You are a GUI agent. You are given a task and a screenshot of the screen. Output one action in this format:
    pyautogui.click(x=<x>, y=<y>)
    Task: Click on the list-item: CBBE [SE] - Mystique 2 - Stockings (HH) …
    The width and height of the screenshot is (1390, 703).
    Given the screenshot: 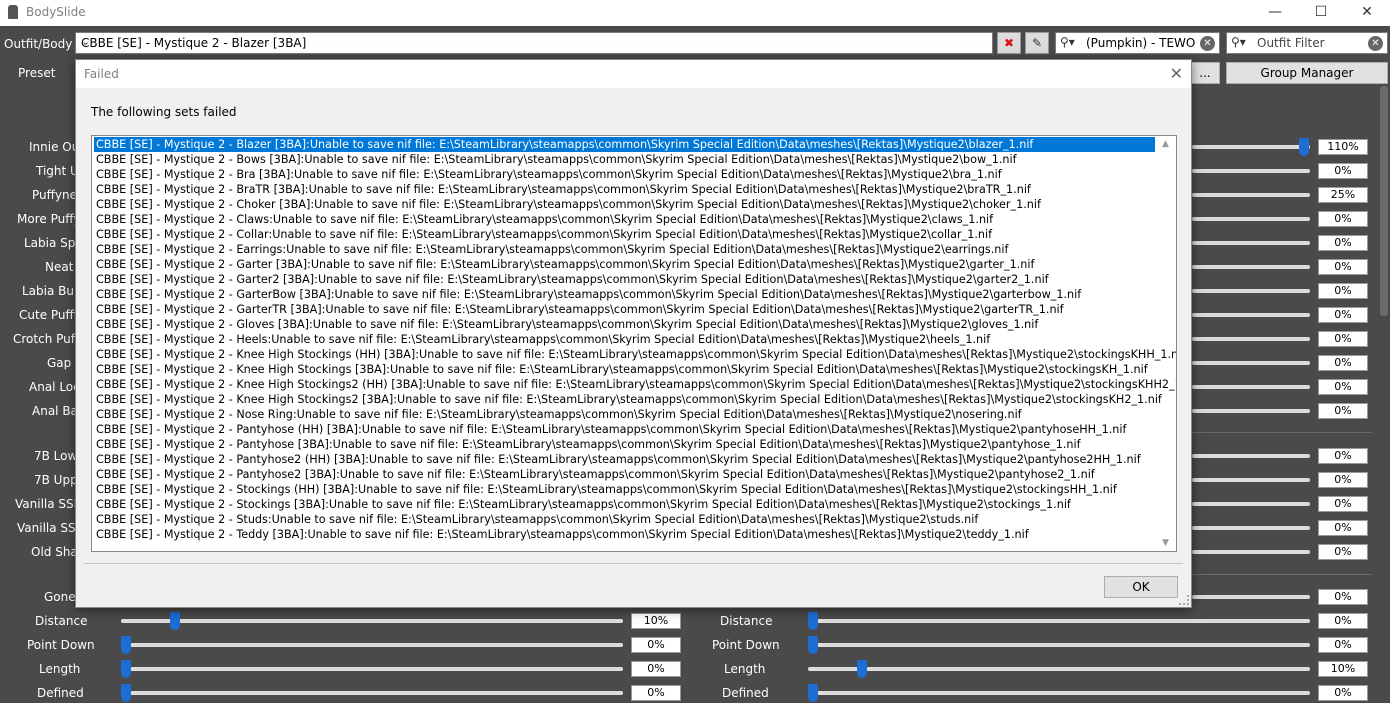 What is the action you would take?
    pyautogui.click(x=605, y=489)
    